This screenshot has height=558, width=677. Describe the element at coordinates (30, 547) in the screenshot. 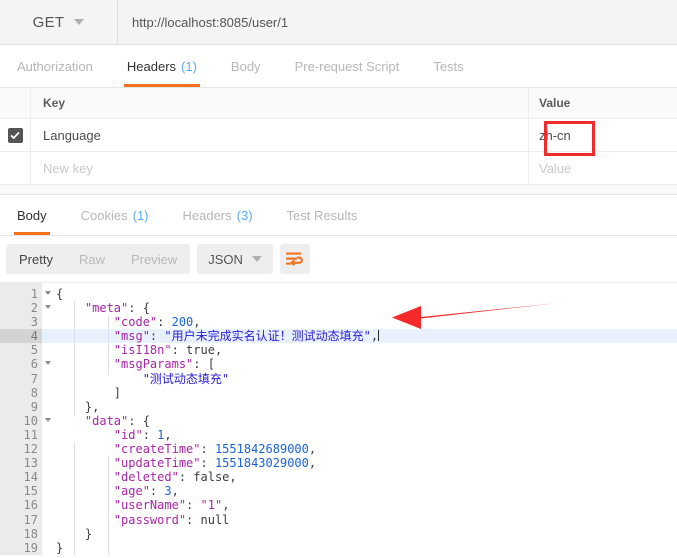

I see `line-number: 19` at that location.